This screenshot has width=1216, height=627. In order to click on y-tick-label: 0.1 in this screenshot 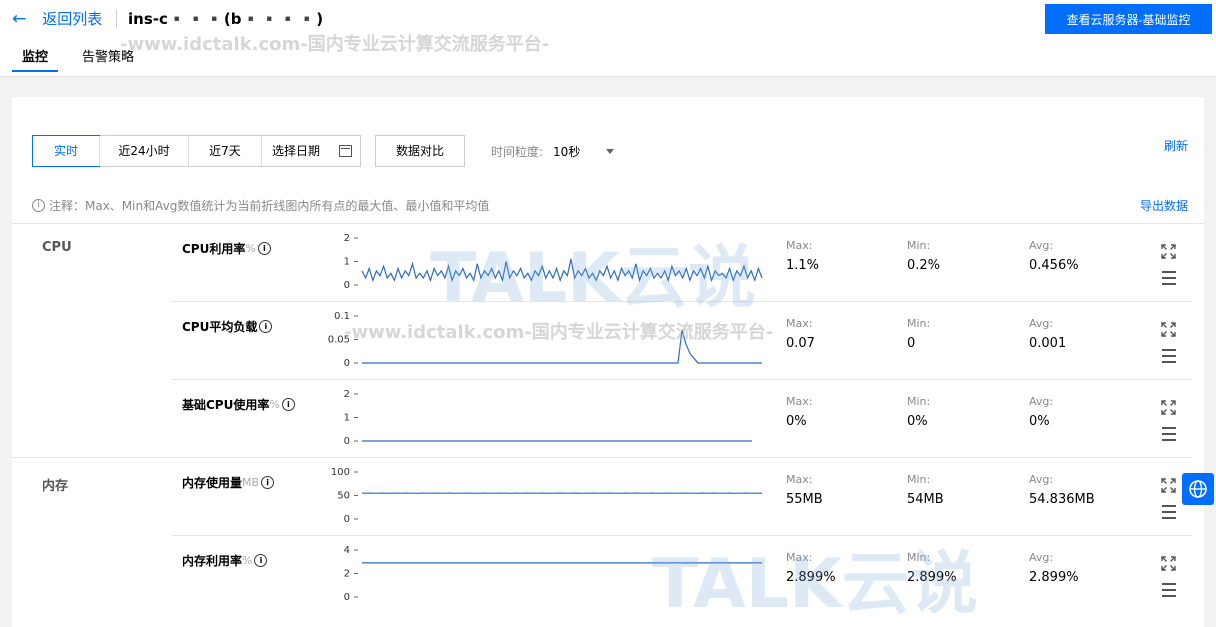, I will do `click(342, 316)`.